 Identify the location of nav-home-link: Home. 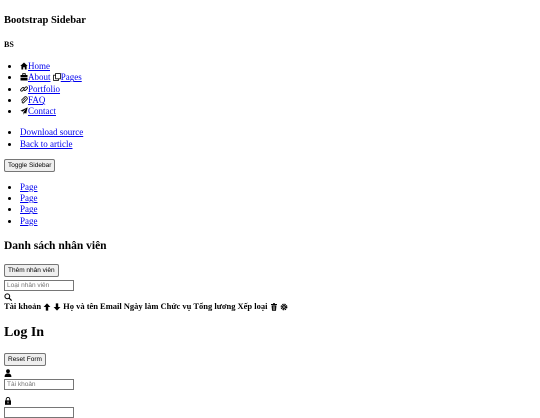
(39, 66).